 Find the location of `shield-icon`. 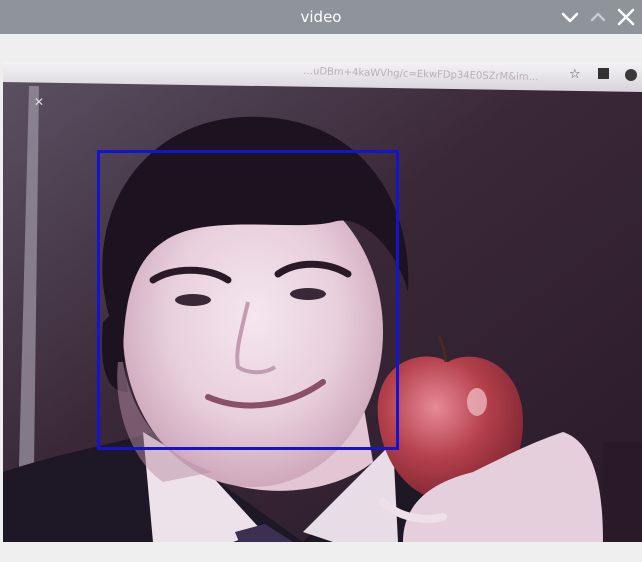

shield-icon is located at coordinates (631, 75).